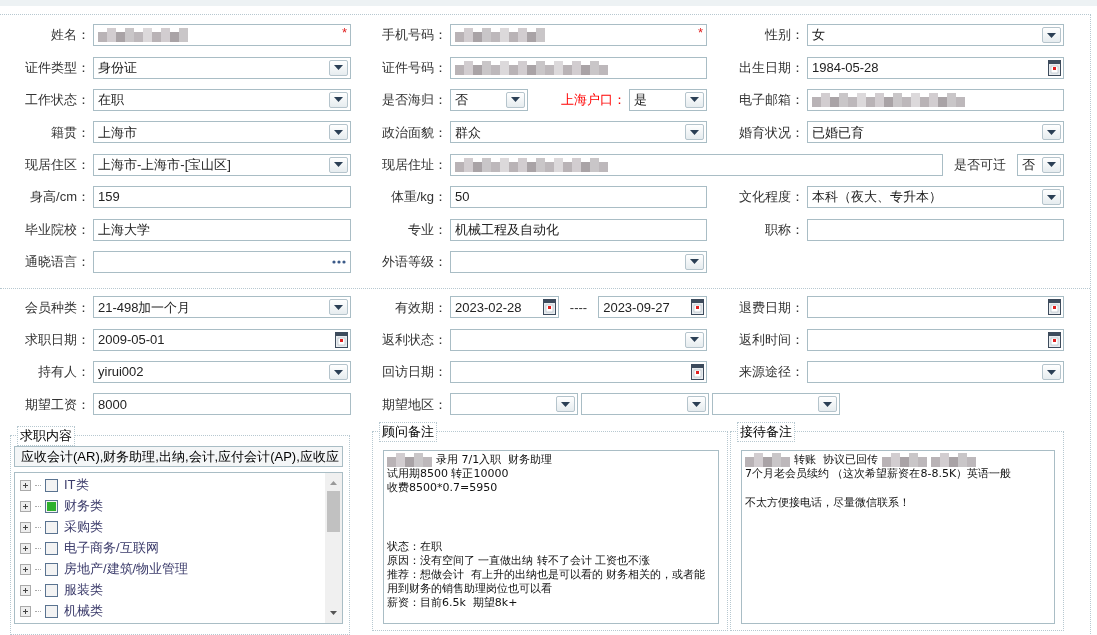 This screenshot has width=1097, height=635. Describe the element at coordinates (83, 611) in the screenshot. I see `tree-item-label: 机械类` at that location.